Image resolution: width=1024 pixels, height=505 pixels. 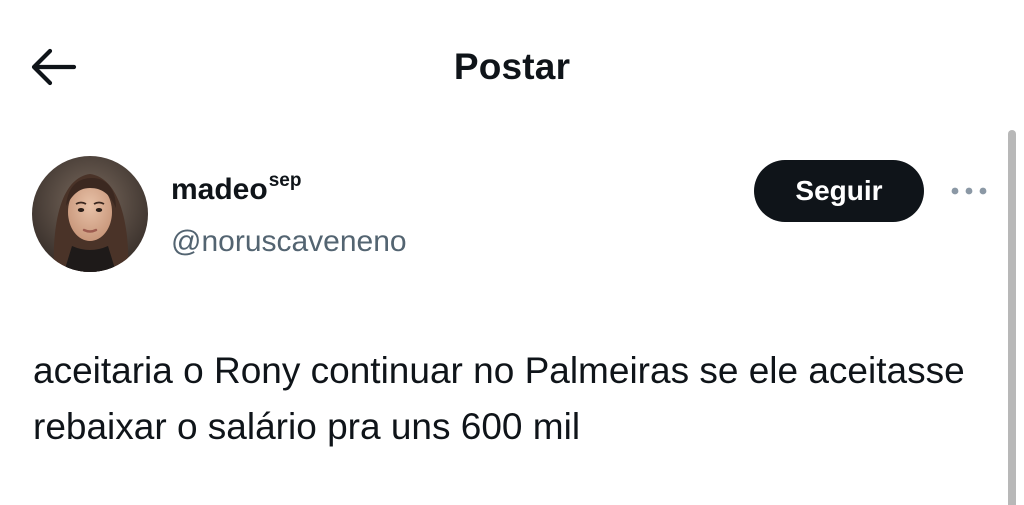 I want to click on author-display-name: madeosep, so click(x=236, y=192).